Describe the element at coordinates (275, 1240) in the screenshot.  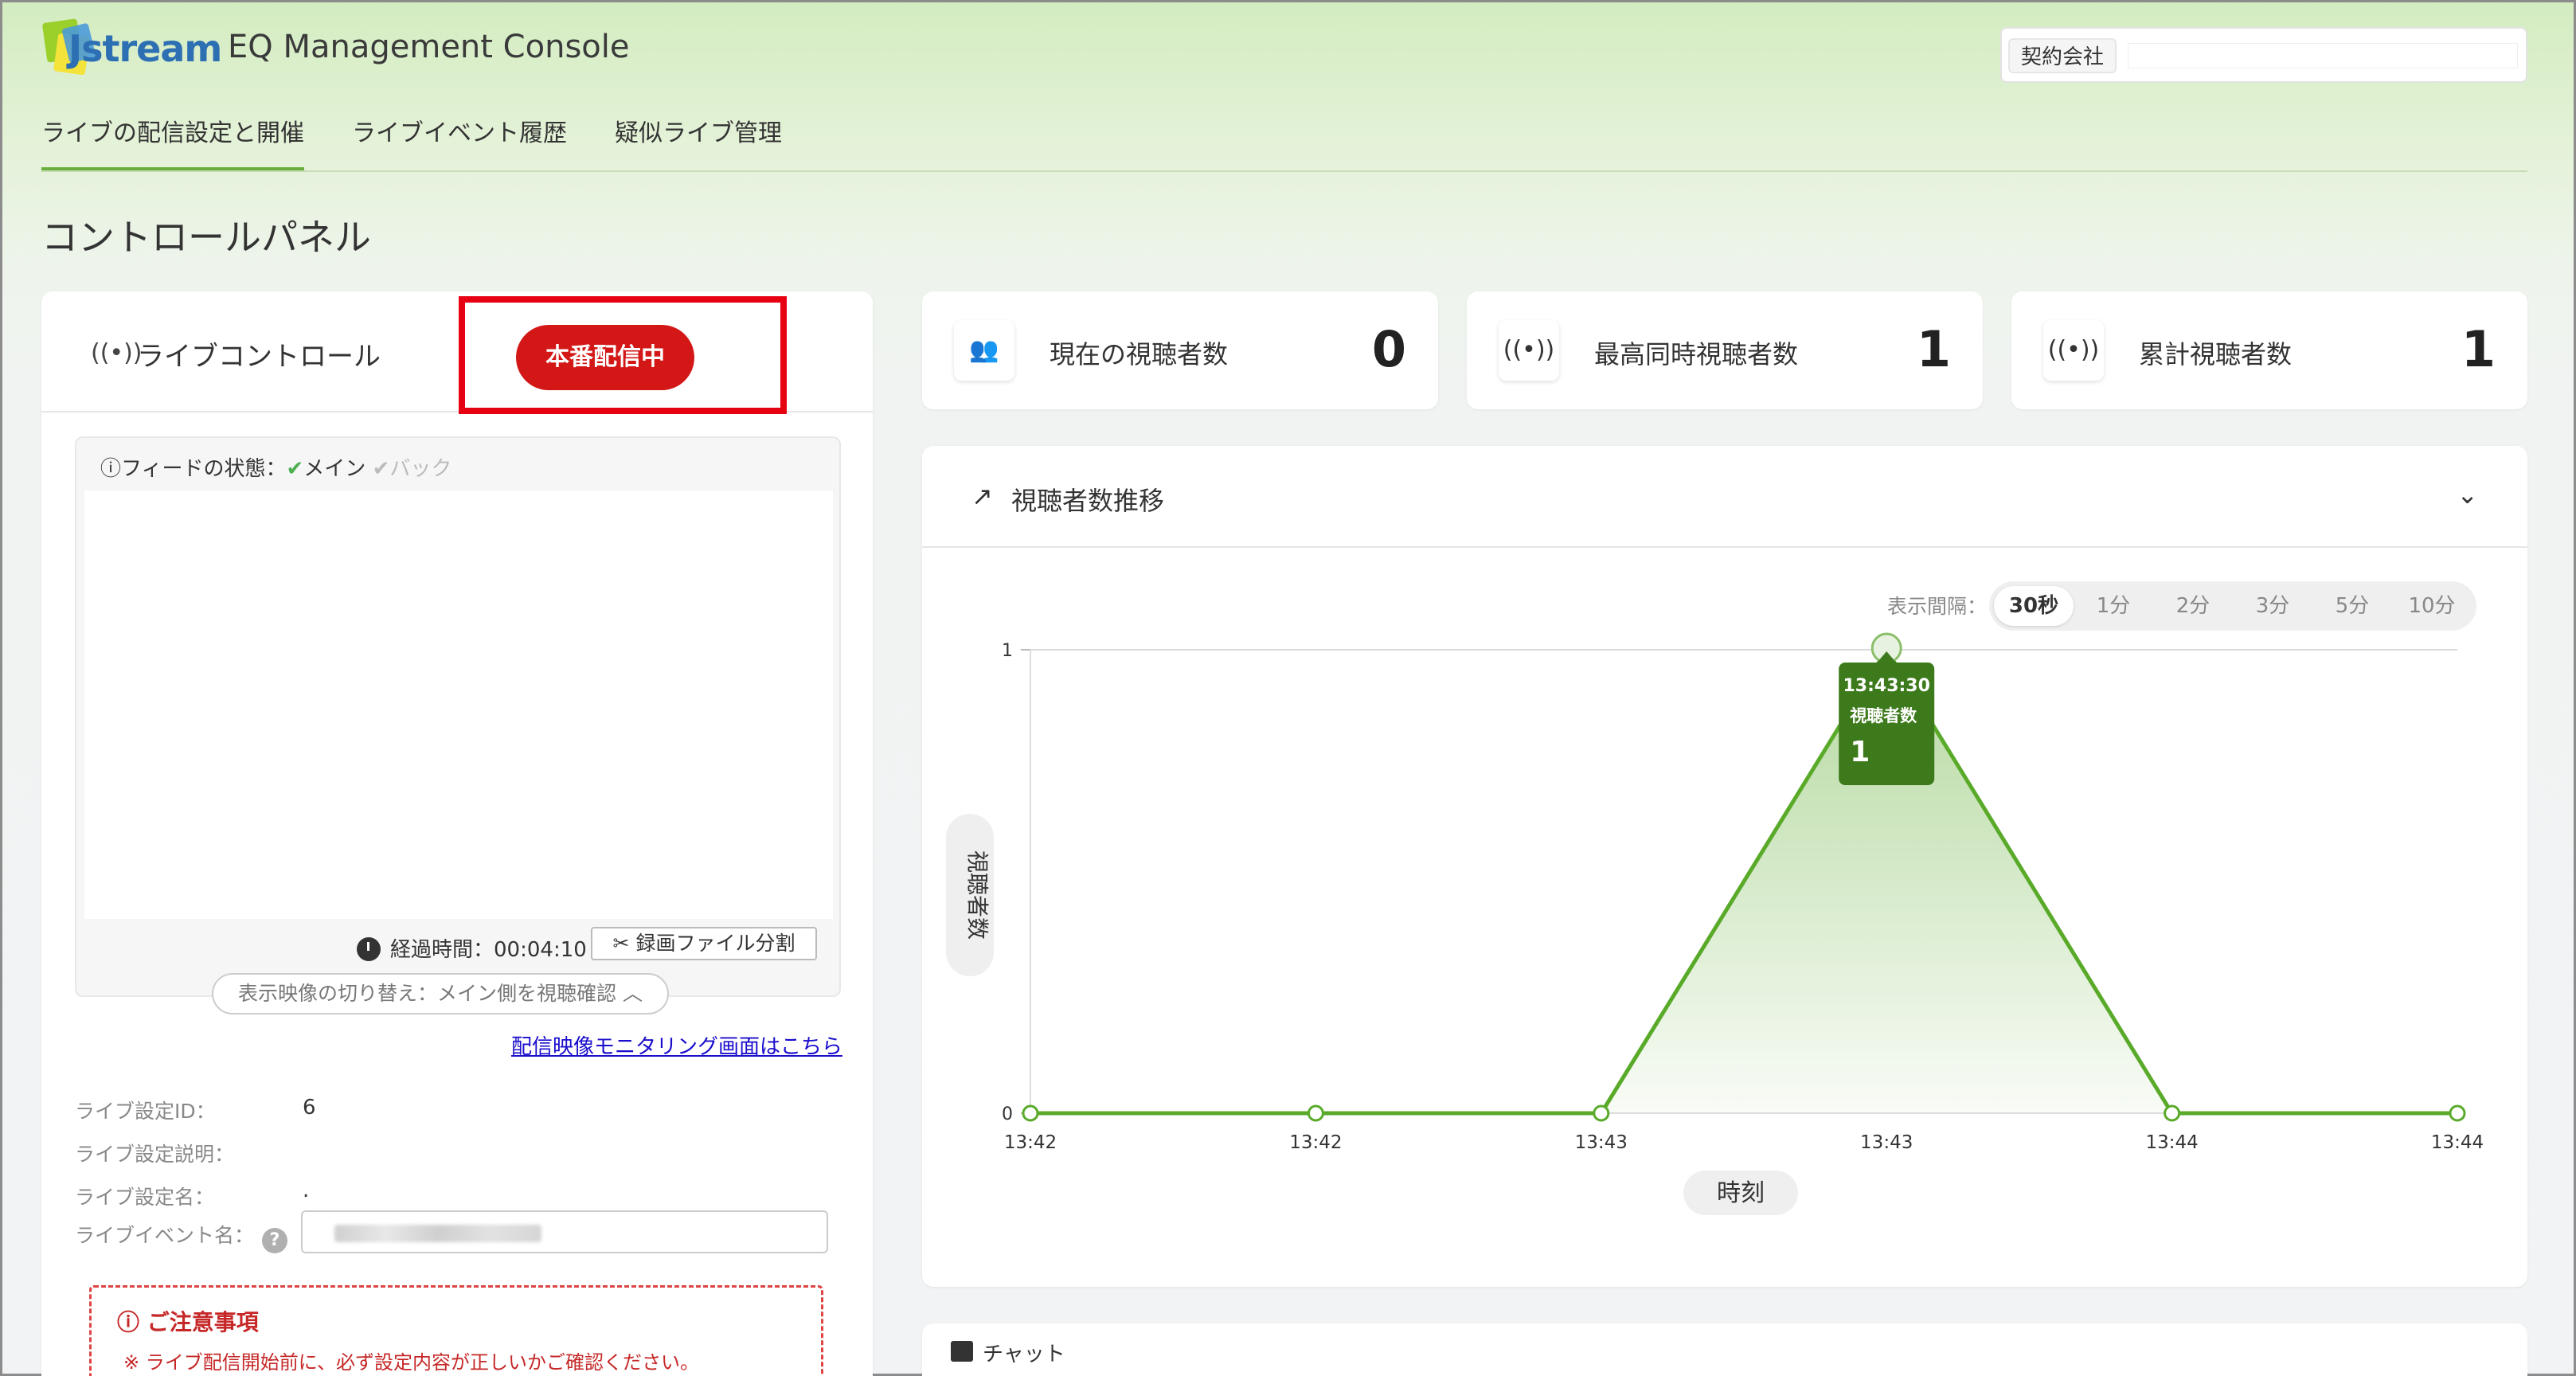
I see `help-icon: ?` at that location.